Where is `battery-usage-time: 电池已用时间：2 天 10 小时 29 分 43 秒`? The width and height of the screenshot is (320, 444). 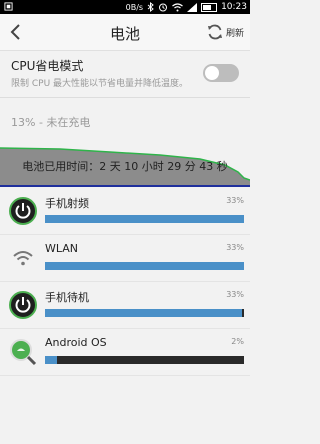
battery-usage-time: 电池已用时间：2 天 10 小时 29 分 43 秒 is located at coordinates (125, 166).